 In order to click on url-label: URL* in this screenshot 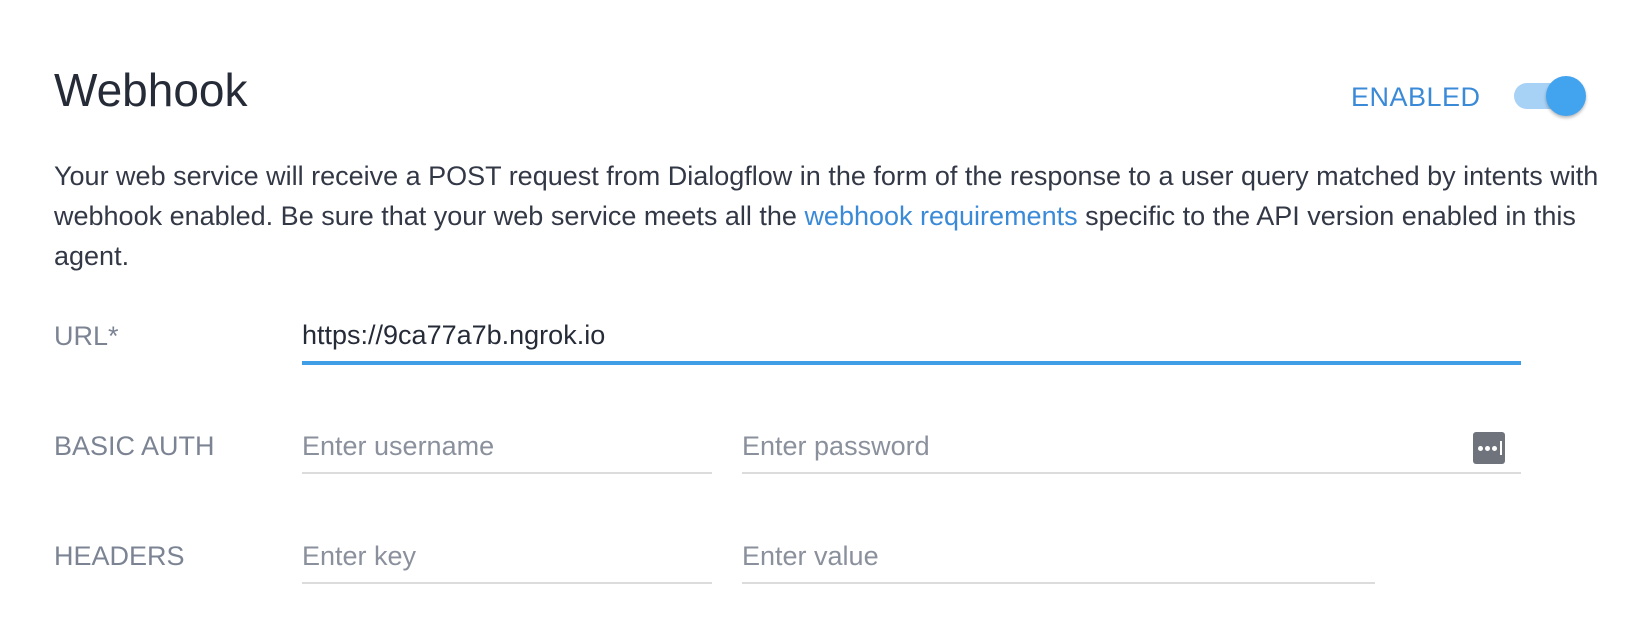, I will do `click(86, 336)`.